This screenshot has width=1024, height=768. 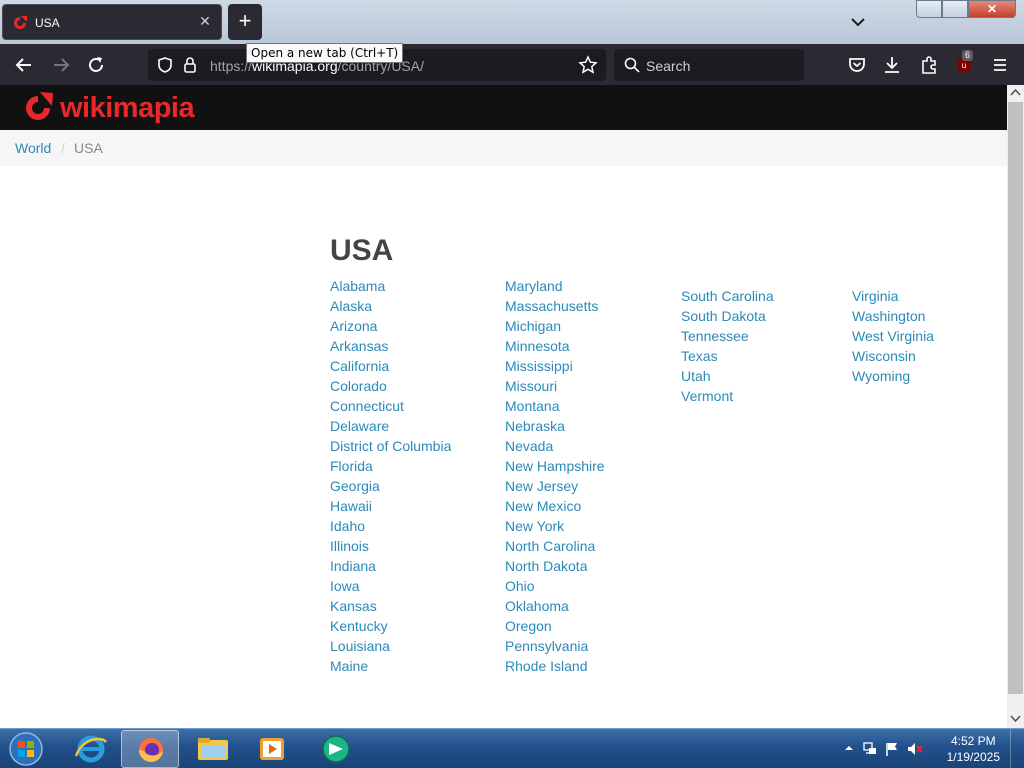 I want to click on breadcrumb-world-link: World, so click(x=33, y=148).